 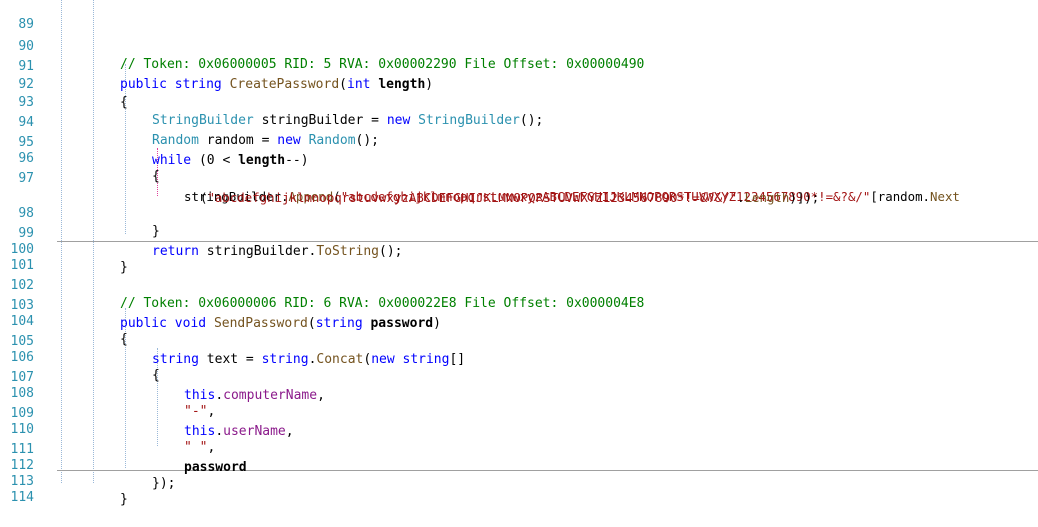 What do you see at coordinates (17, 488) in the screenshot?
I see `code-line: 114` at bounding box center [17, 488].